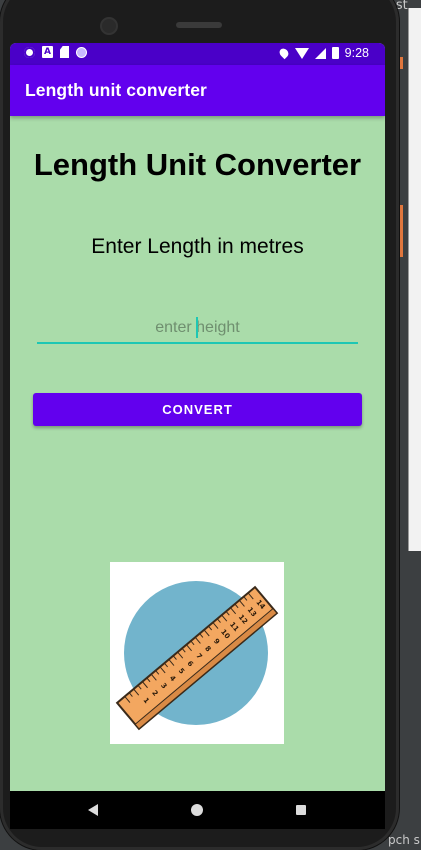  I want to click on home-icon, so click(197, 810).